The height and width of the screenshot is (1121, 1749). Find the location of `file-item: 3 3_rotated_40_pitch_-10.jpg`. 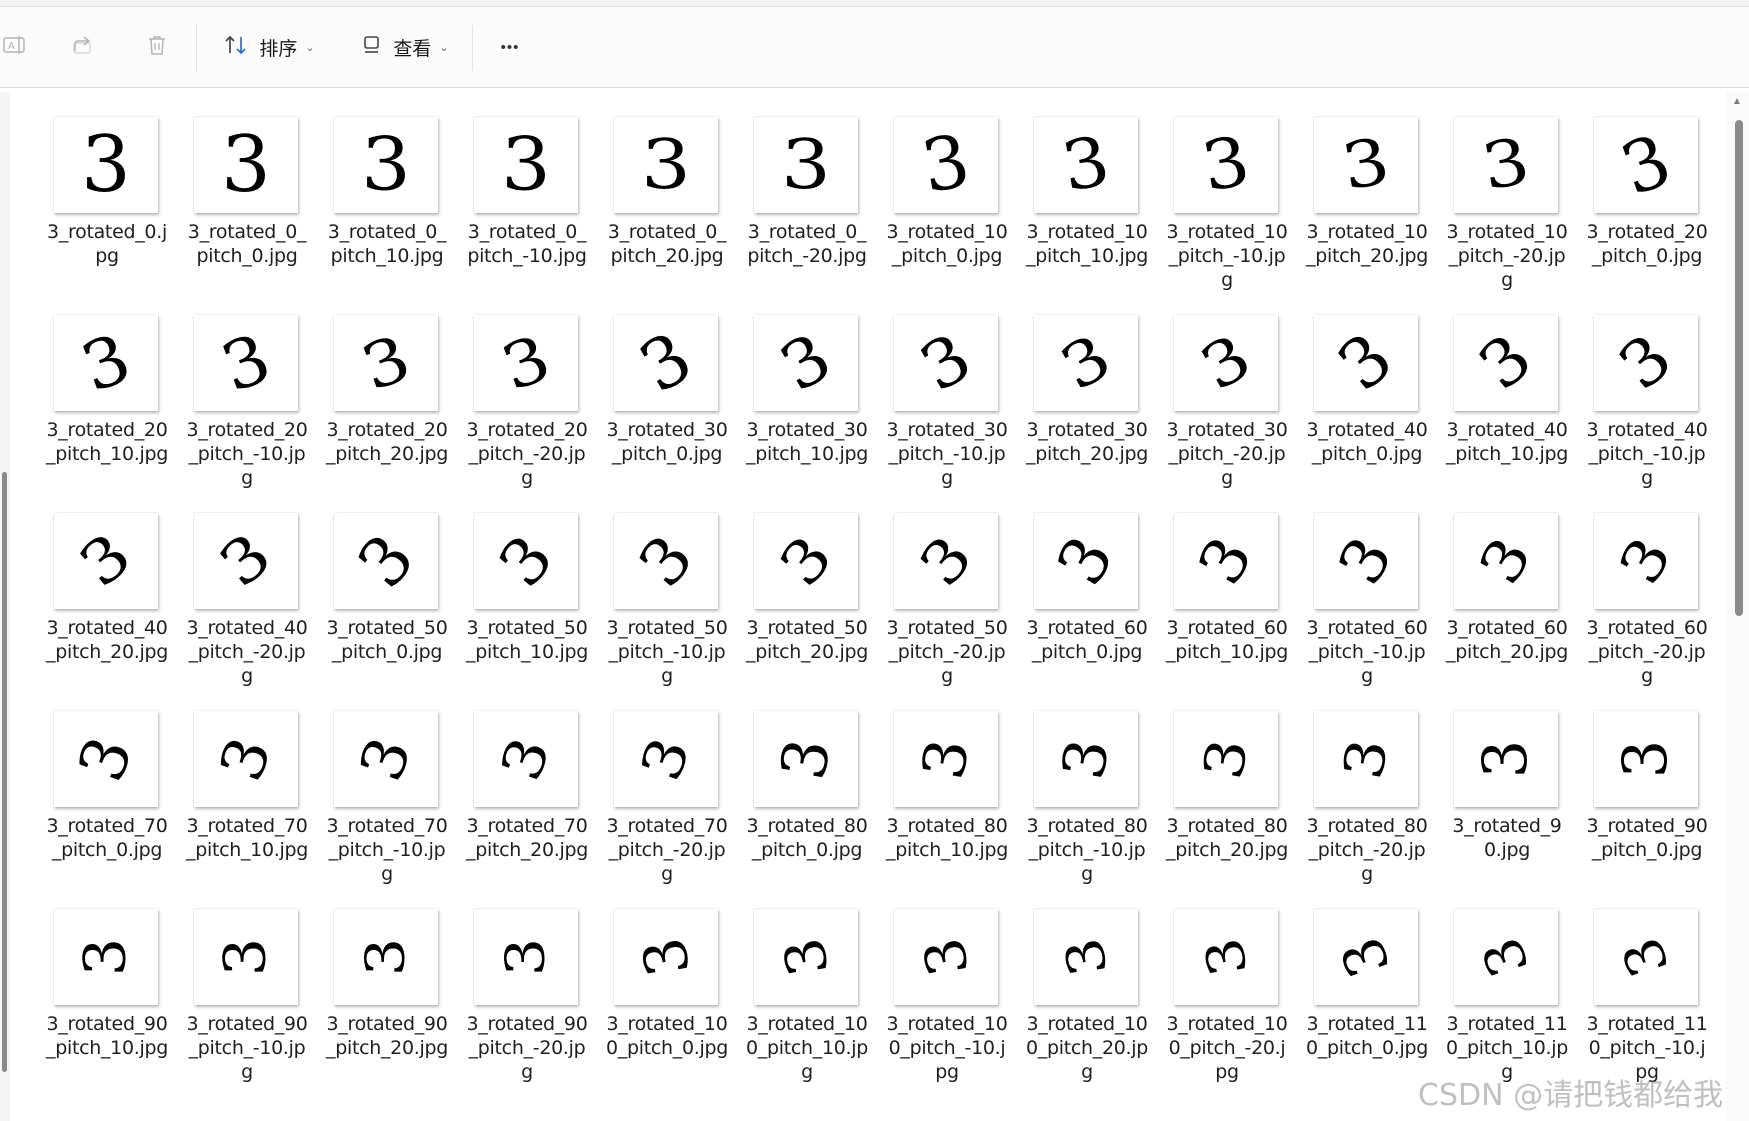

file-item: 3 3_rotated_40_pitch_-10.jpg is located at coordinates (1652, 407).